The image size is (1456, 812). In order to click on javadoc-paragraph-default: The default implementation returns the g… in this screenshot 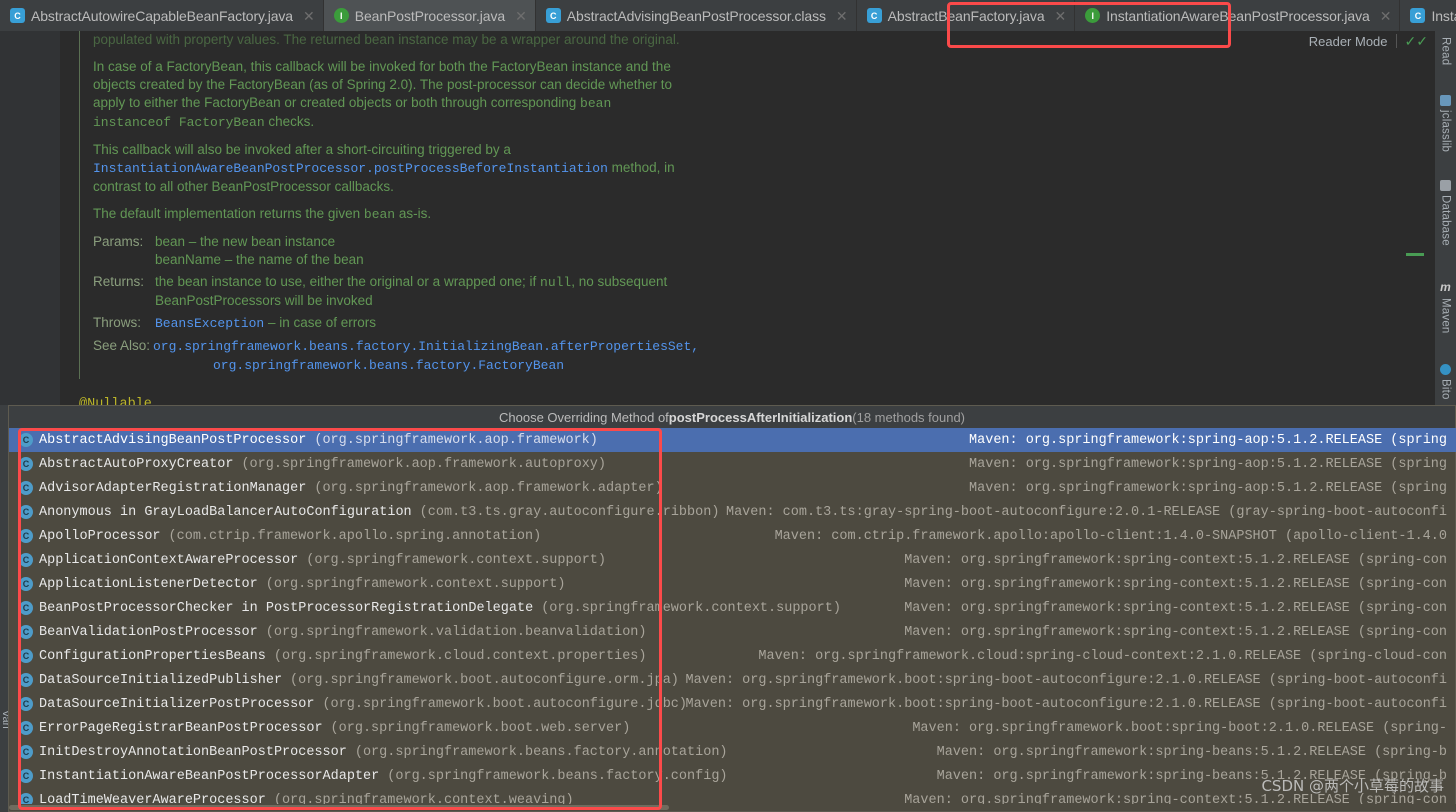, I will do `click(443, 214)`.